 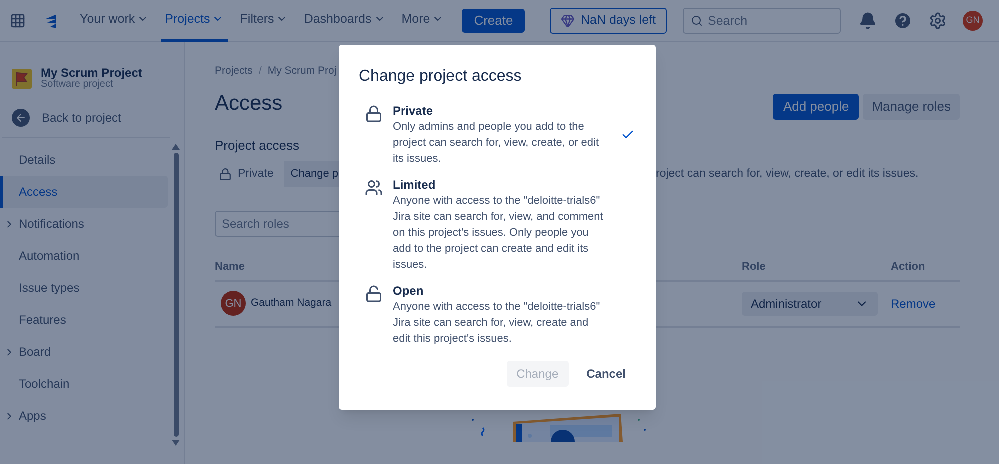 I want to click on access-description: roject can search for, view, create, or edit its issues., so click(x=787, y=174).